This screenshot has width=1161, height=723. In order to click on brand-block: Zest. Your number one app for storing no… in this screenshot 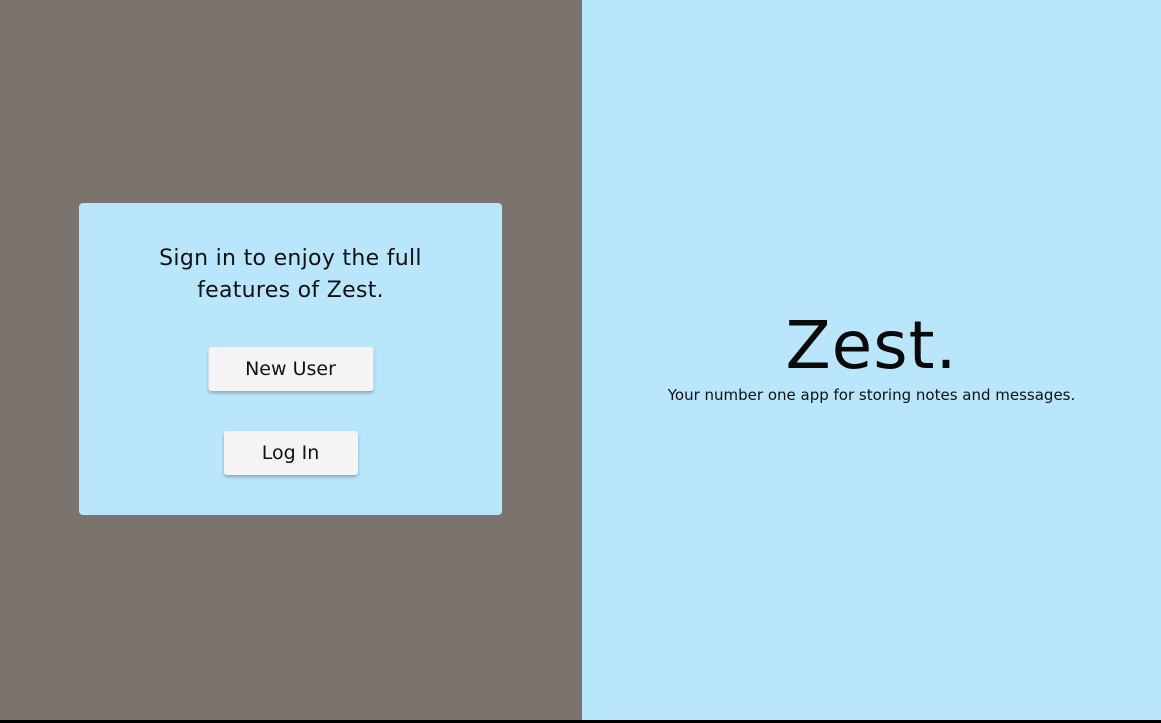, I will do `click(871, 355)`.